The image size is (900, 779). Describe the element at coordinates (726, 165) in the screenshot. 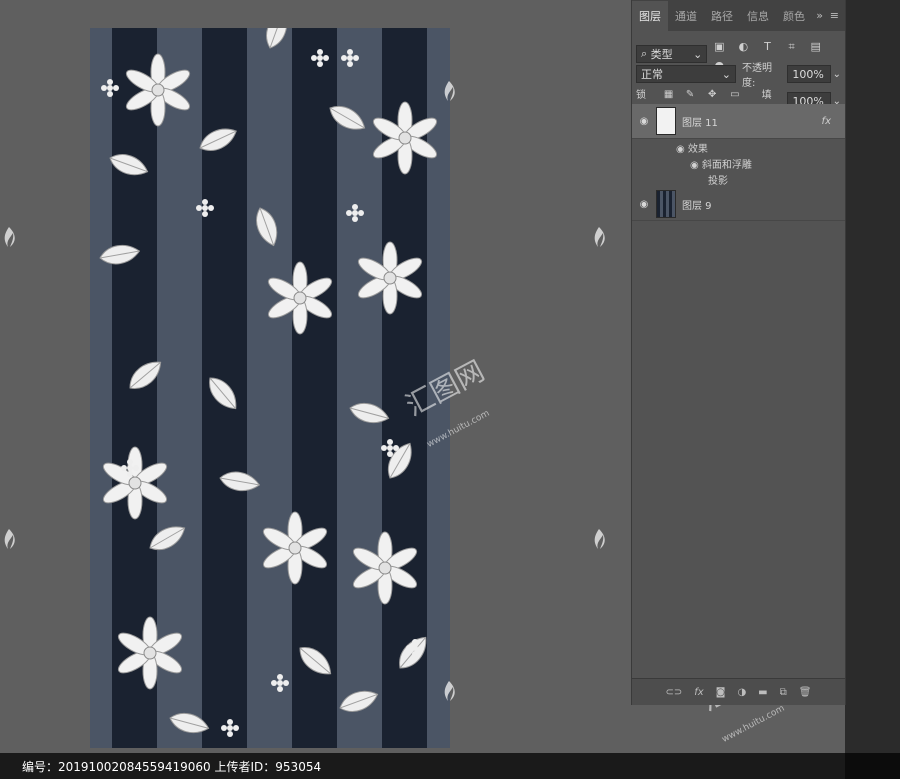

I see `effect-label: 斜面和浮雕` at that location.